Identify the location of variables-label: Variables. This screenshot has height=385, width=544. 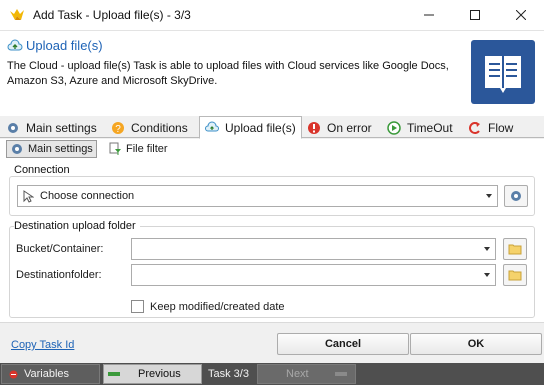
(47, 374).